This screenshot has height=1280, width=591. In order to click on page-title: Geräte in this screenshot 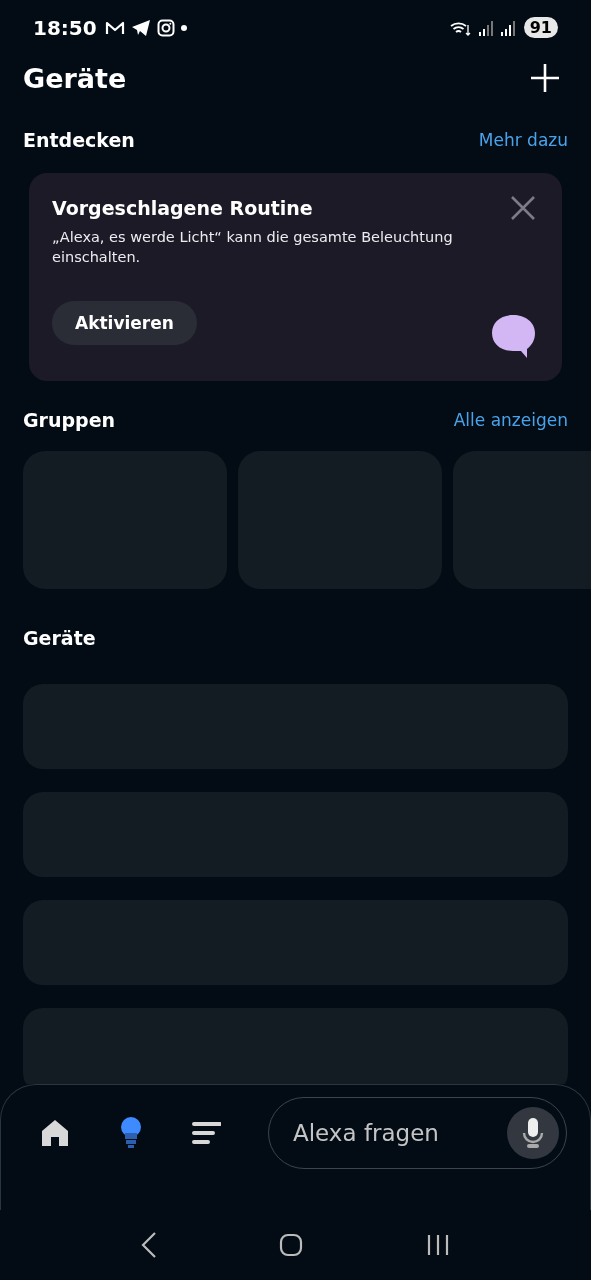, I will do `click(75, 78)`.